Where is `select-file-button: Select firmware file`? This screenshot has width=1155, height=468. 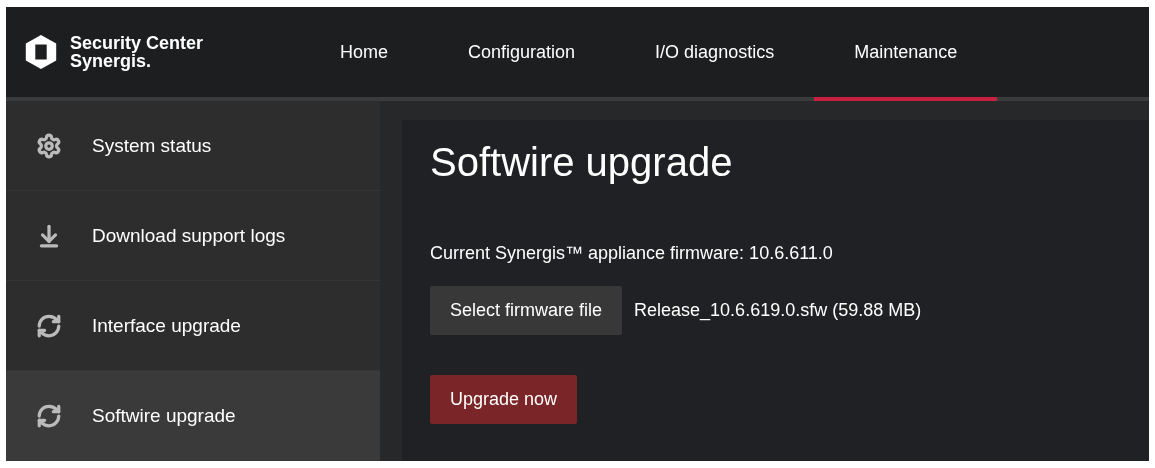 select-file-button: Select firmware file is located at coordinates (526, 310).